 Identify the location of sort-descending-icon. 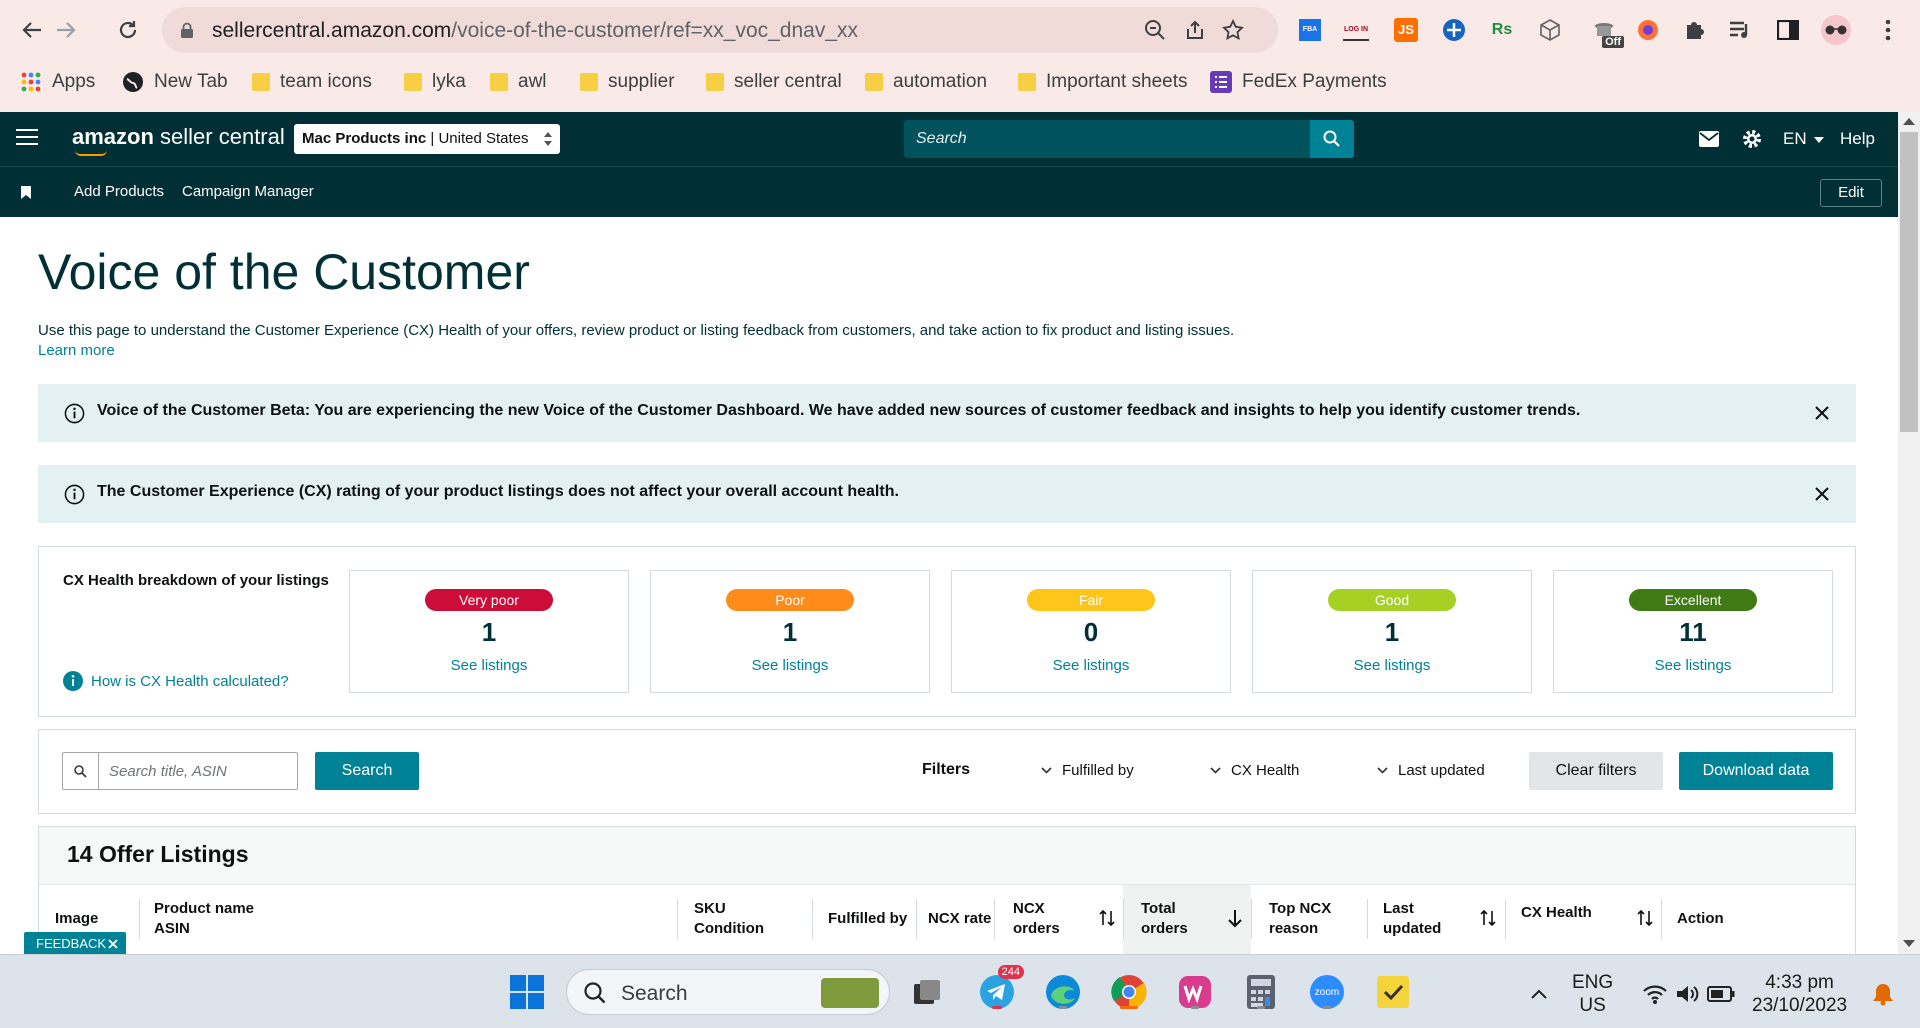
(1235, 918).